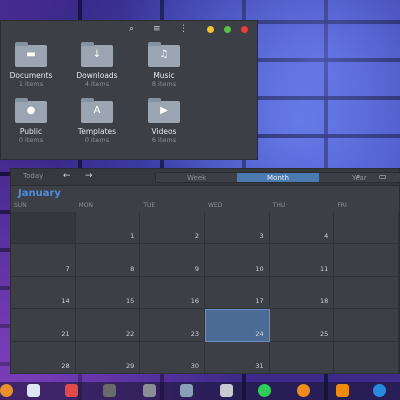  I want to click on weekday-label: WED, so click(215, 205).